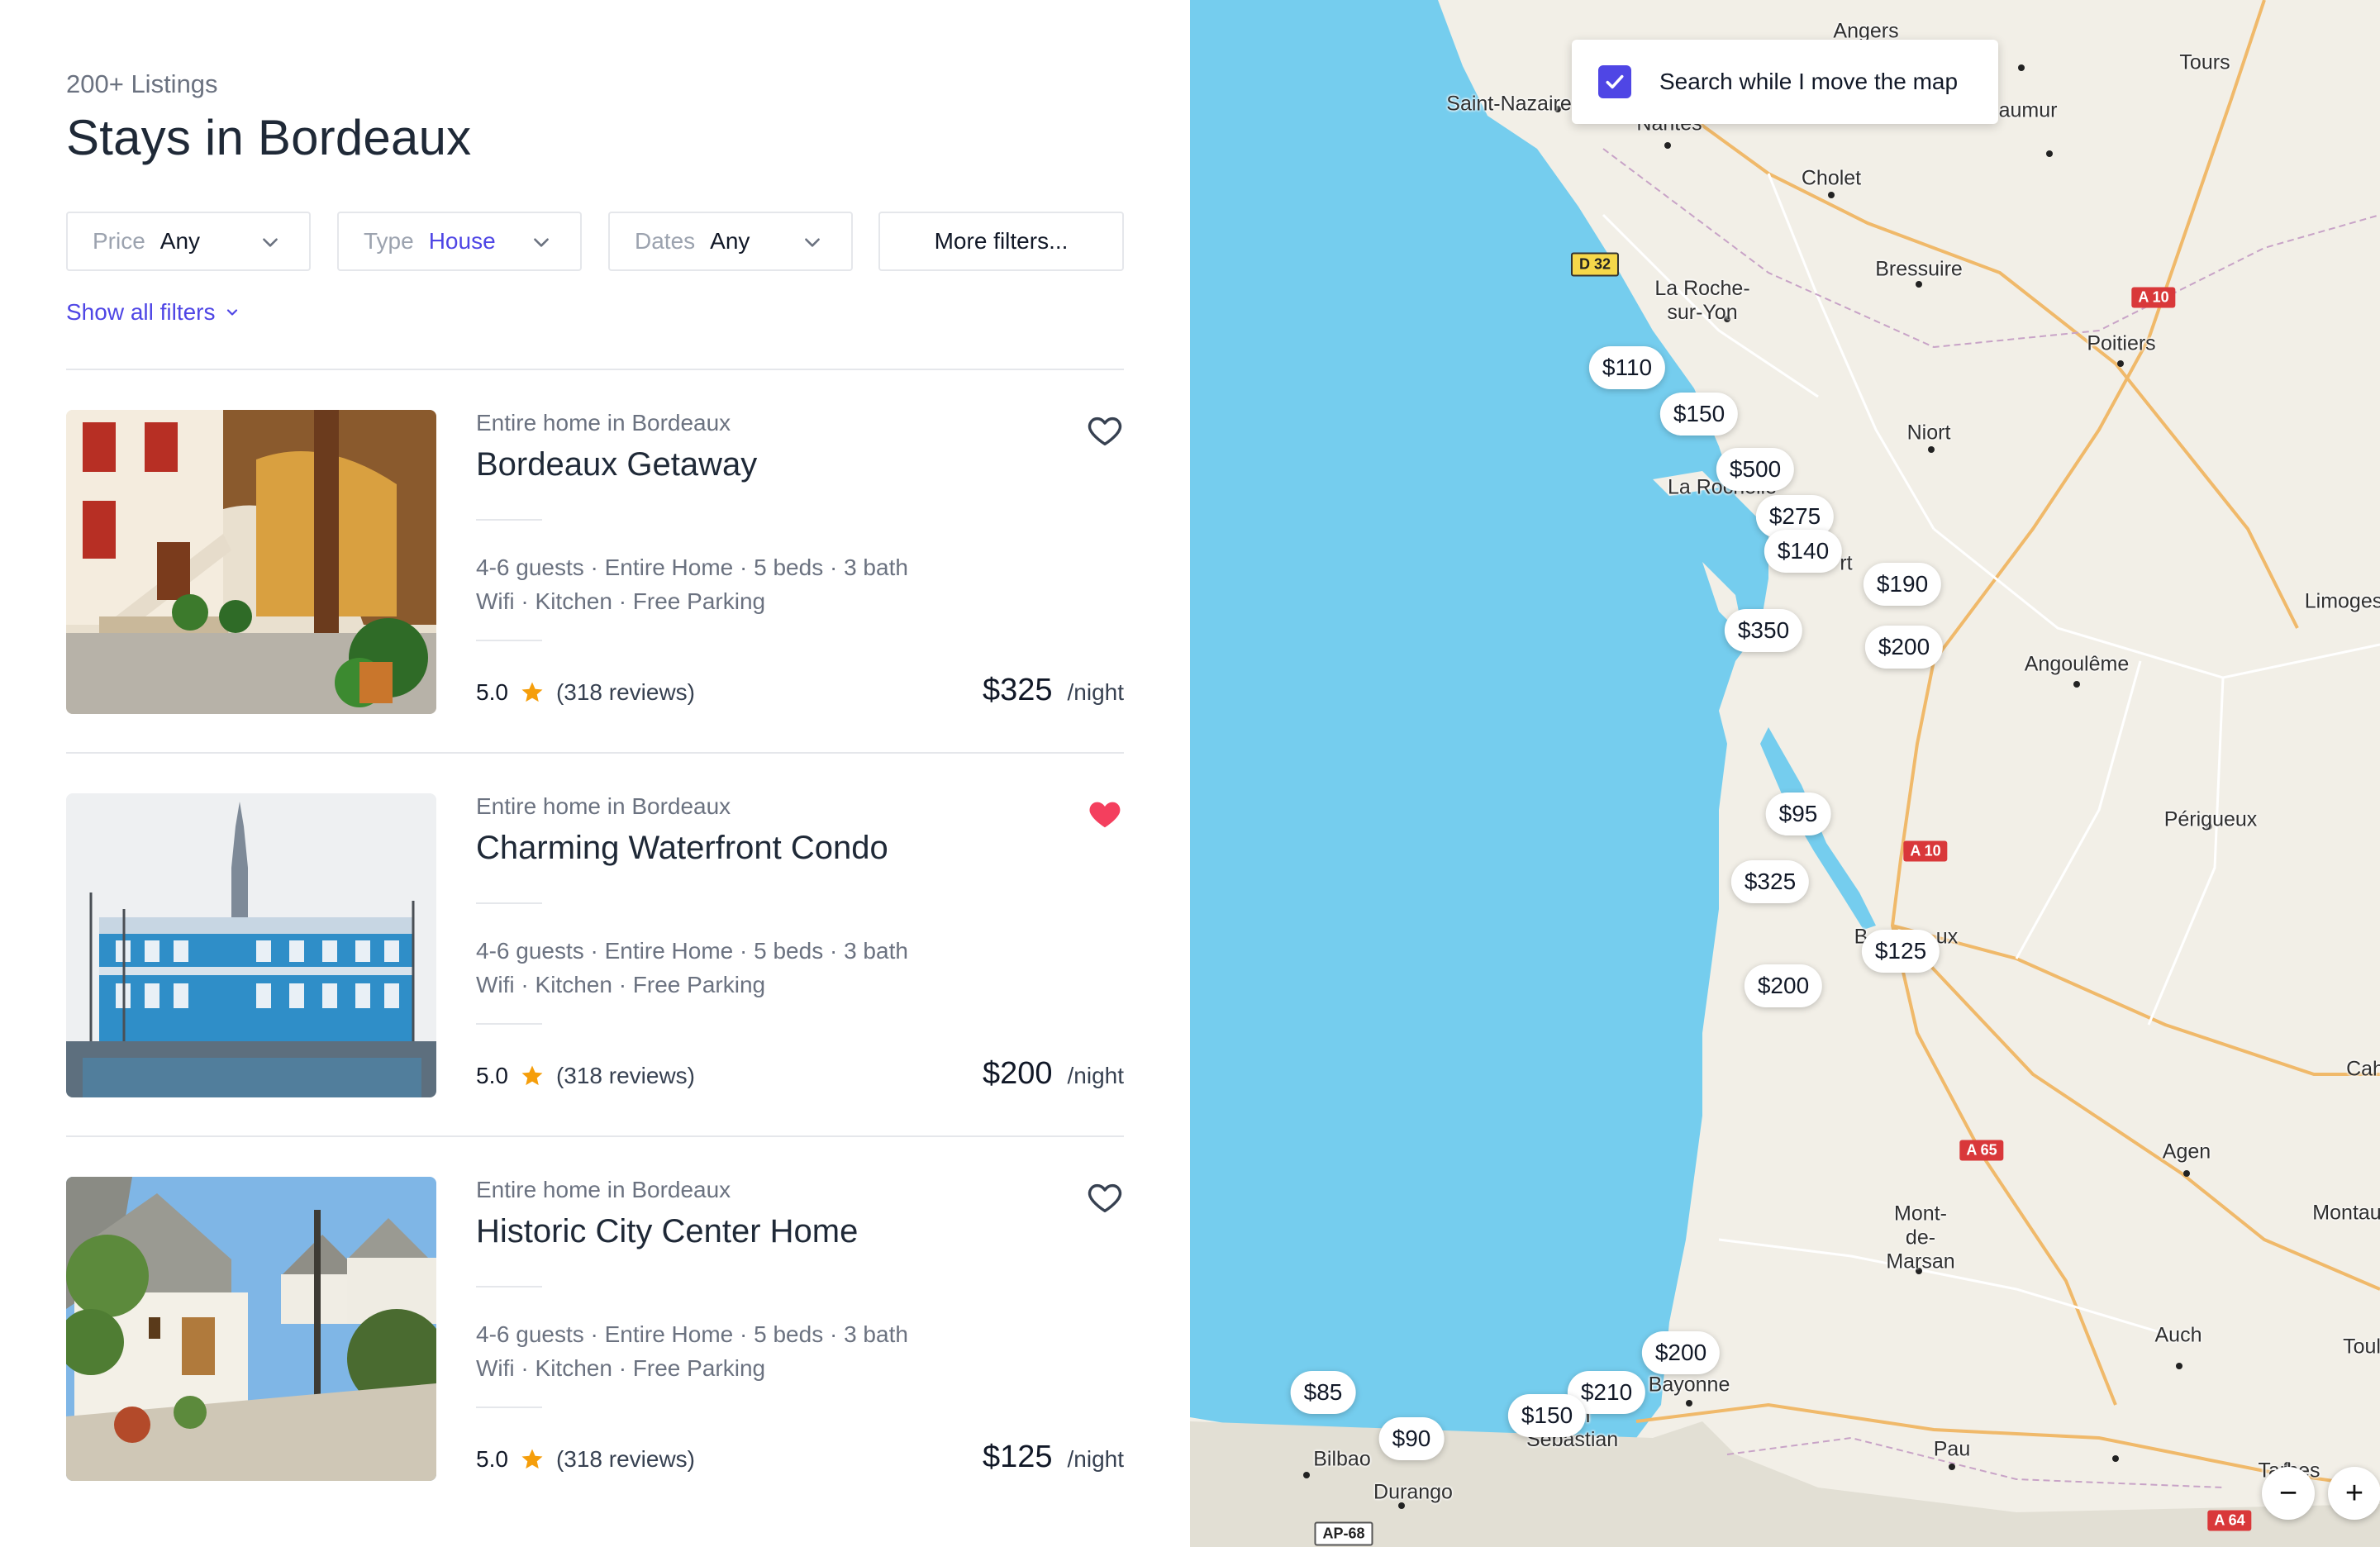  Describe the element at coordinates (616, 464) in the screenshot. I see `listing-name: Bordeaux Getaway` at that location.